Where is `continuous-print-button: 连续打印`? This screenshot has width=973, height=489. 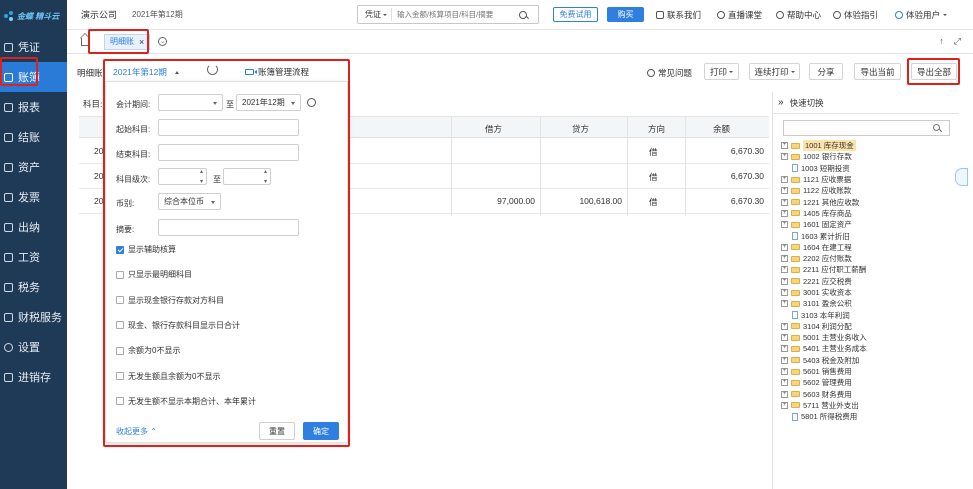 continuous-print-button: 连续打印 is located at coordinates (774, 71).